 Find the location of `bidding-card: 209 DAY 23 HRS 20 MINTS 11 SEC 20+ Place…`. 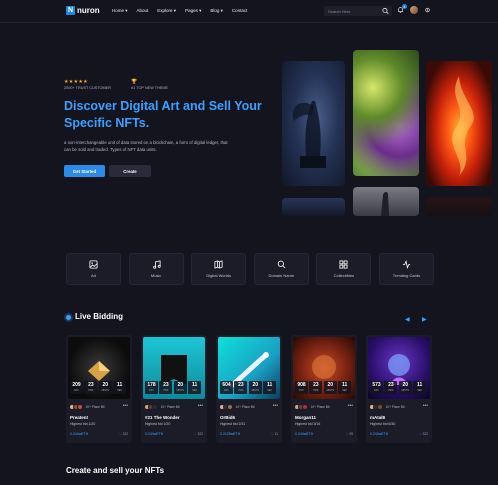

bidding-card: 209 DAY 23 HRS 20 MINTS 11 SEC 20+ Place… is located at coordinates (99, 389).